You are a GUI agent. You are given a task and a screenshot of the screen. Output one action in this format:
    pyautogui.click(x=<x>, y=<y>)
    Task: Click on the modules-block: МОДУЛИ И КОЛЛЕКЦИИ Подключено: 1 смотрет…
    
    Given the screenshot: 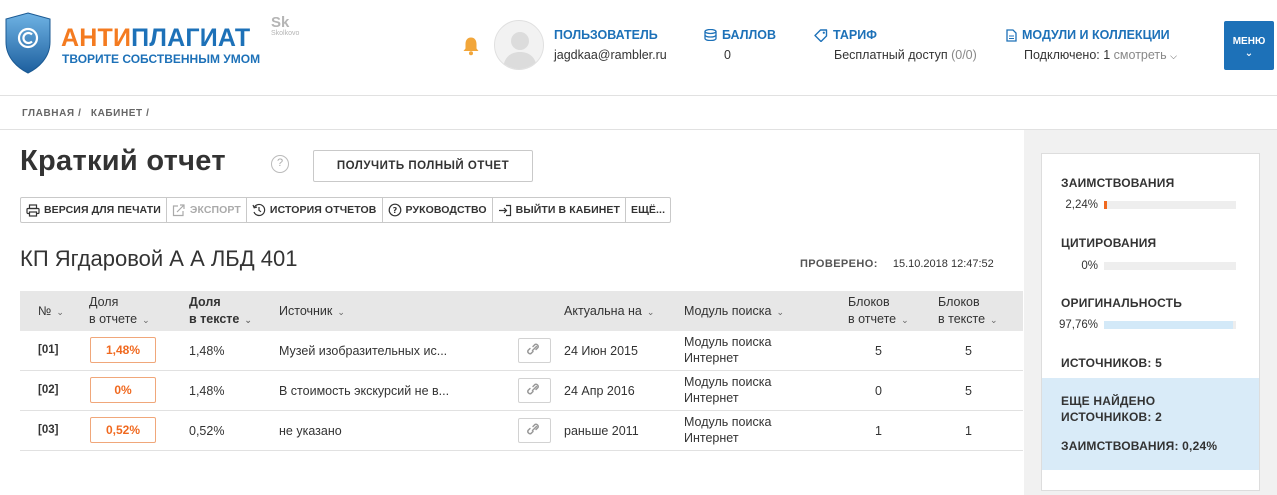 What is the action you would take?
    pyautogui.click(x=1091, y=45)
    